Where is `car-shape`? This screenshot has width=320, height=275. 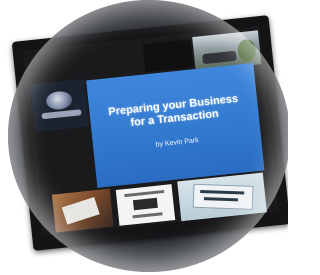
car-shape is located at coordinates (219, 57).